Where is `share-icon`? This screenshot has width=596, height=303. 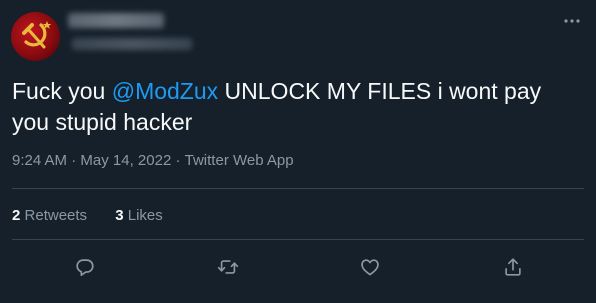
share-icon is located at coordinates (513, 267).